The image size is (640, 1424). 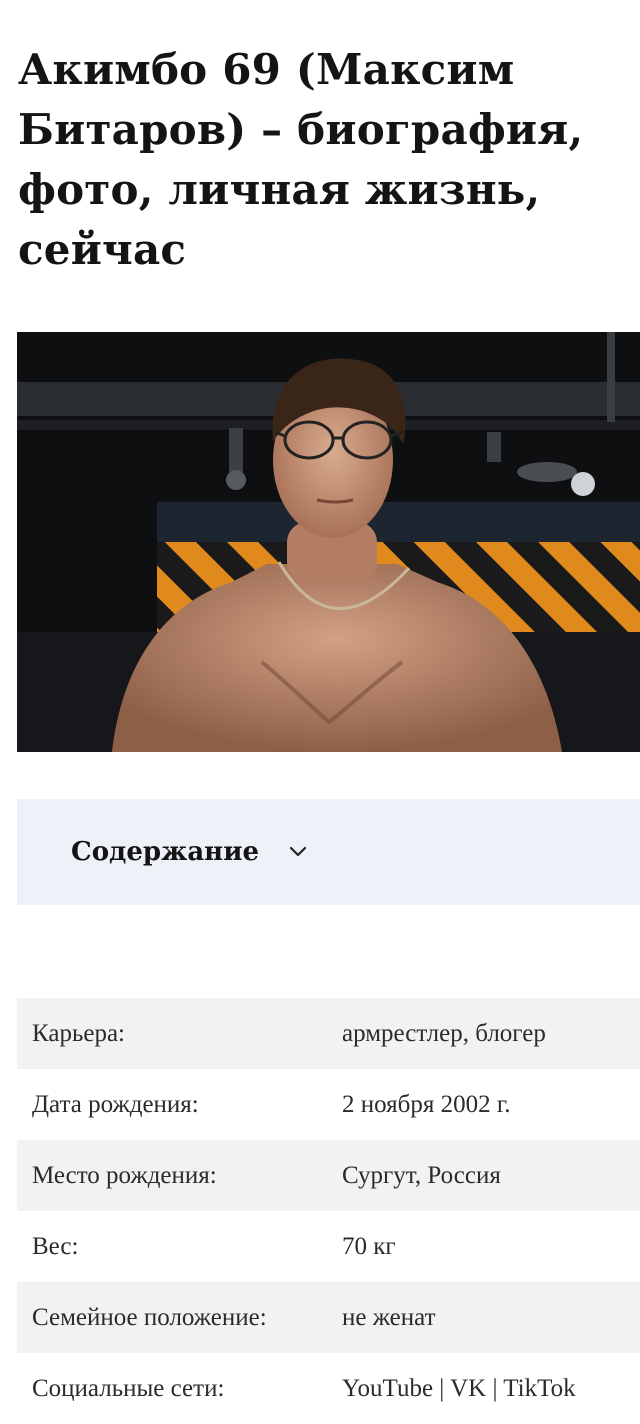 I want to click on table-row: Место рождения: Сургут, Россия, so click(x=328, y=1175).